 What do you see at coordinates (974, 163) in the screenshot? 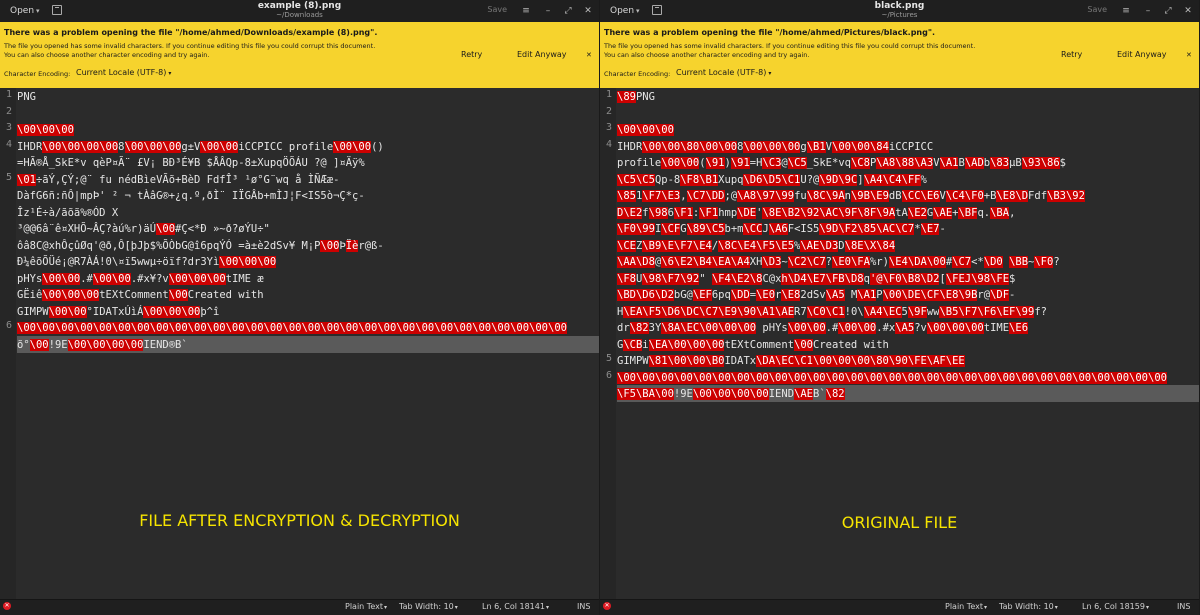
I see `escaped-byte: \AD` at bounding box center [974, 163].